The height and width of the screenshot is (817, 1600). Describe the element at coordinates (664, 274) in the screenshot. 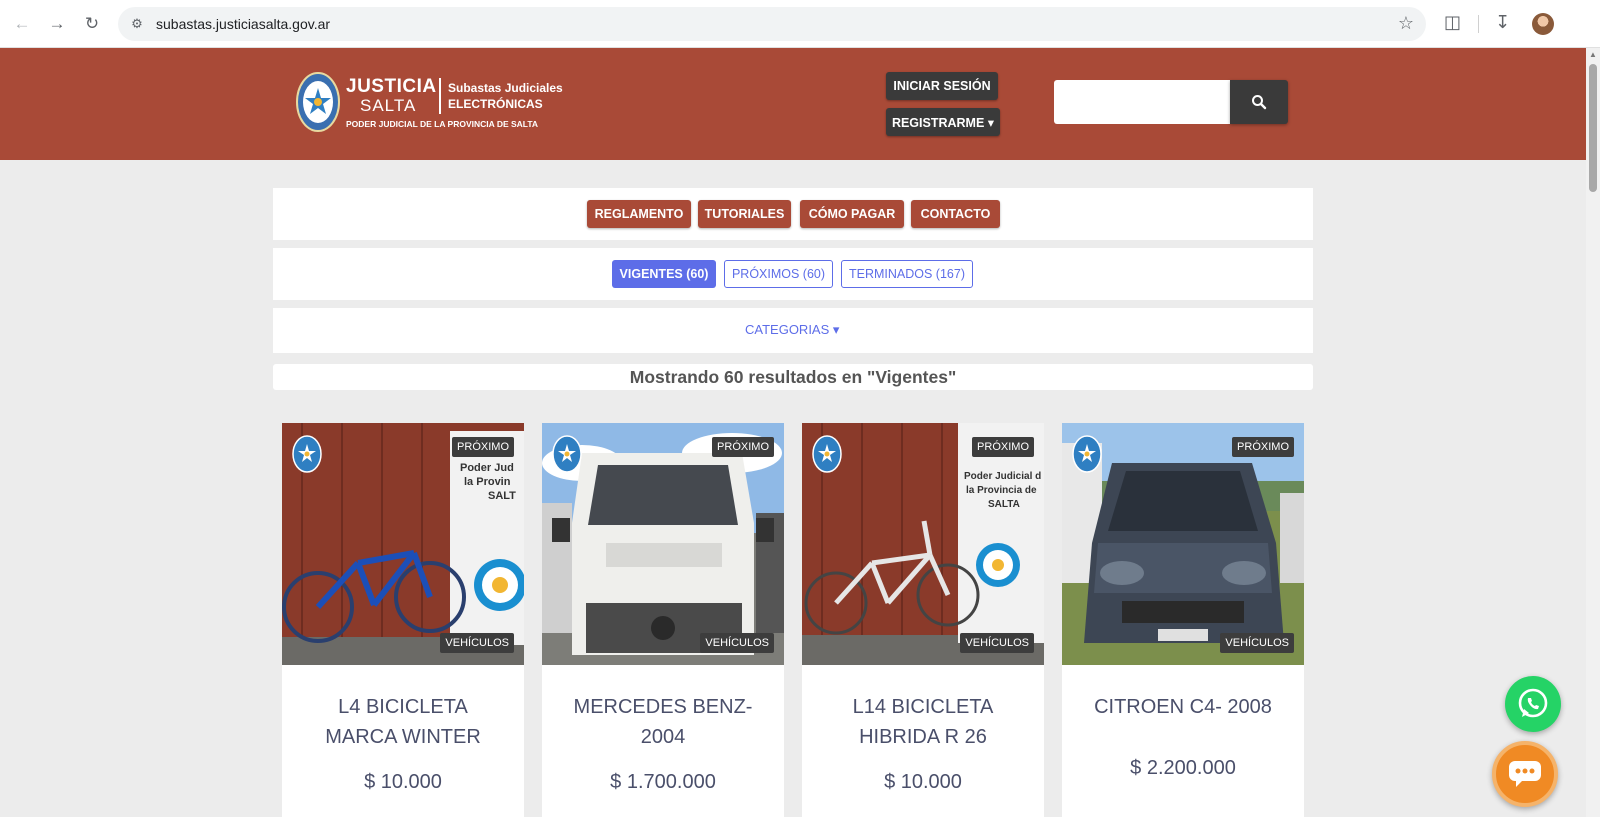

I see `tab-vigentes: VIGENTES (60)` at that location.